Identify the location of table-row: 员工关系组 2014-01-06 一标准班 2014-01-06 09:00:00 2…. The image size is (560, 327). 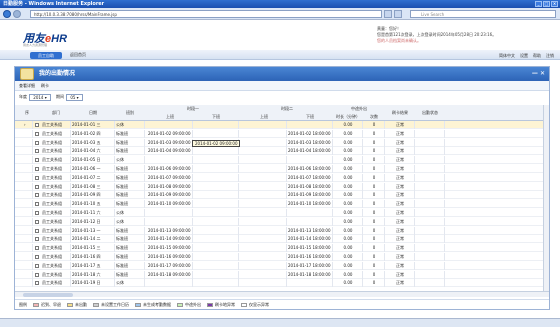
(279, 169).